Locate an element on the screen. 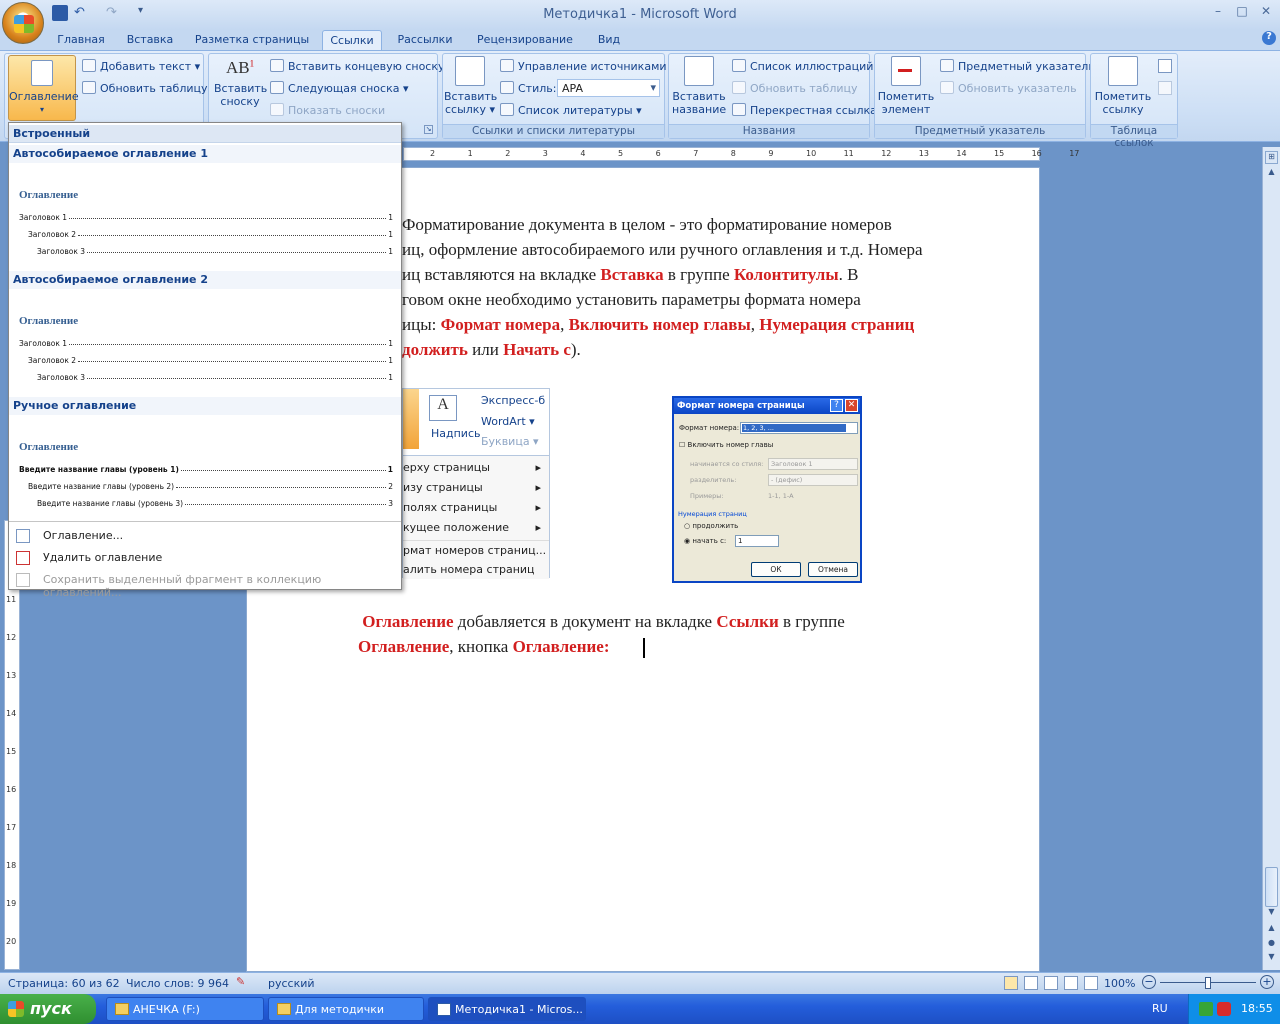  menu-item-remove: алить номера страниц is located at coordinates (476, 570).